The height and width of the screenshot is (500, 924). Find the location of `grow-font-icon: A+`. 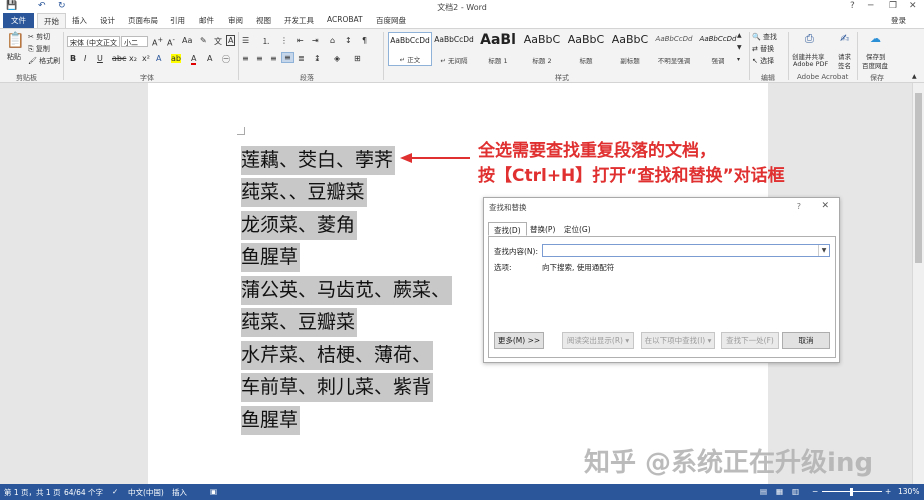

grow-font-icon: A+ is located at coordinates (157, 42).